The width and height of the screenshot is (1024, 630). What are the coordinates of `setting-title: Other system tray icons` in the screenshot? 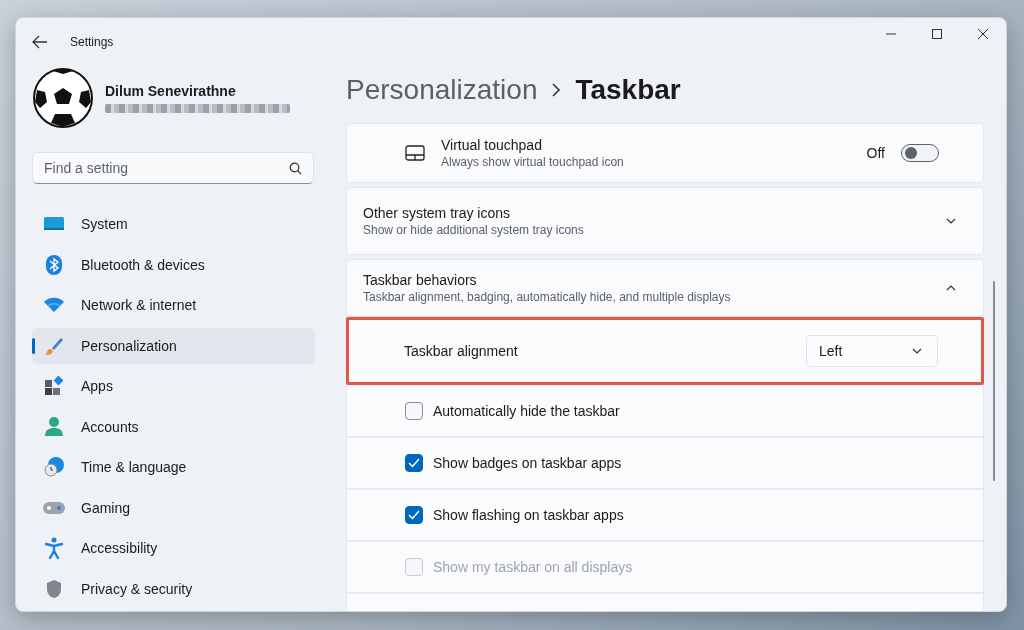 It's located at (437, 213).